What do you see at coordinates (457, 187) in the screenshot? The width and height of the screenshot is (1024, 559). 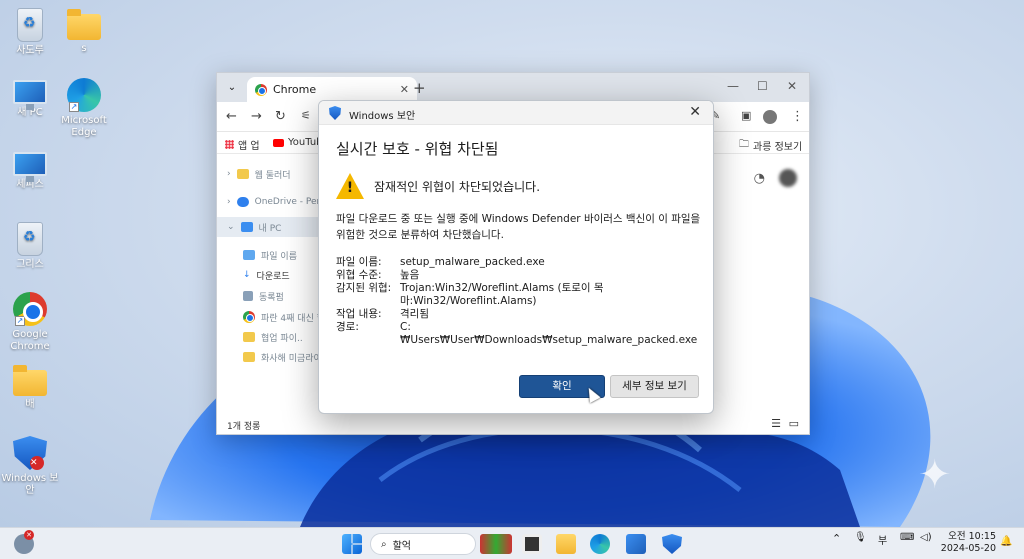 I see `dialog-subtitle: 잠재적인 위협이 차단되었습니다.` at bounding box center [457, 187].